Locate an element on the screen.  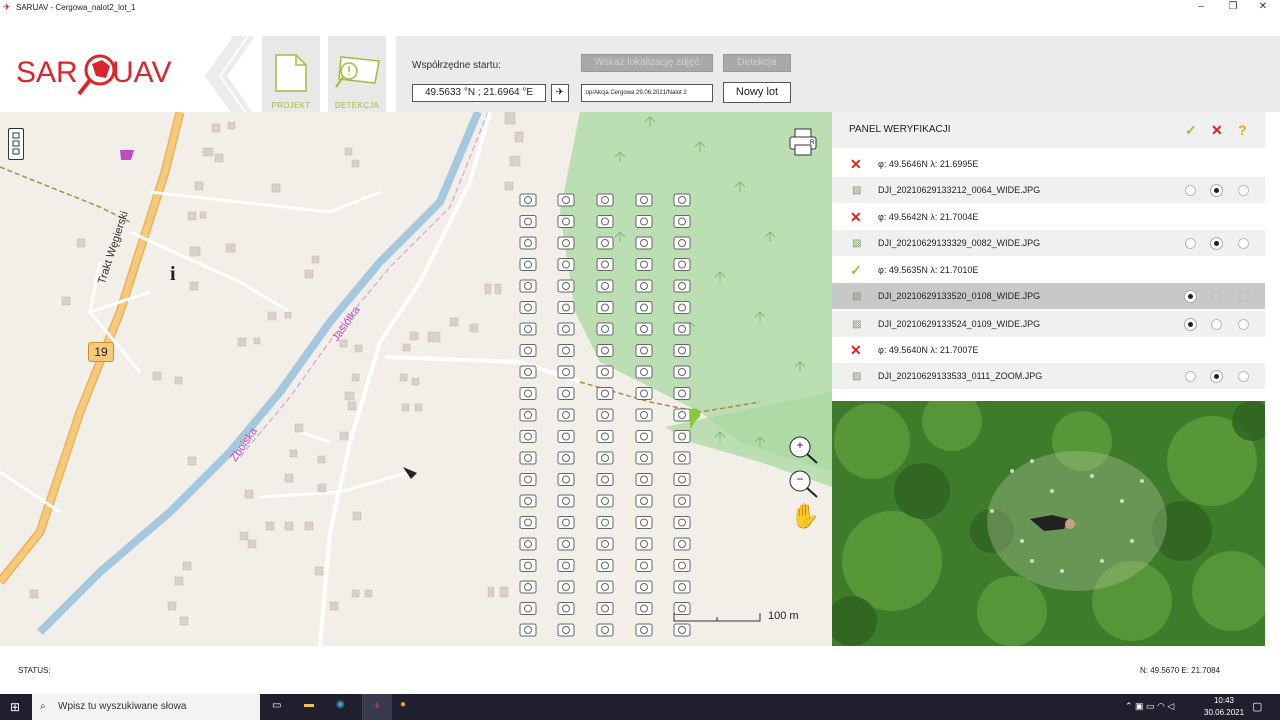
layers-button is located at coordinates (16, 144).